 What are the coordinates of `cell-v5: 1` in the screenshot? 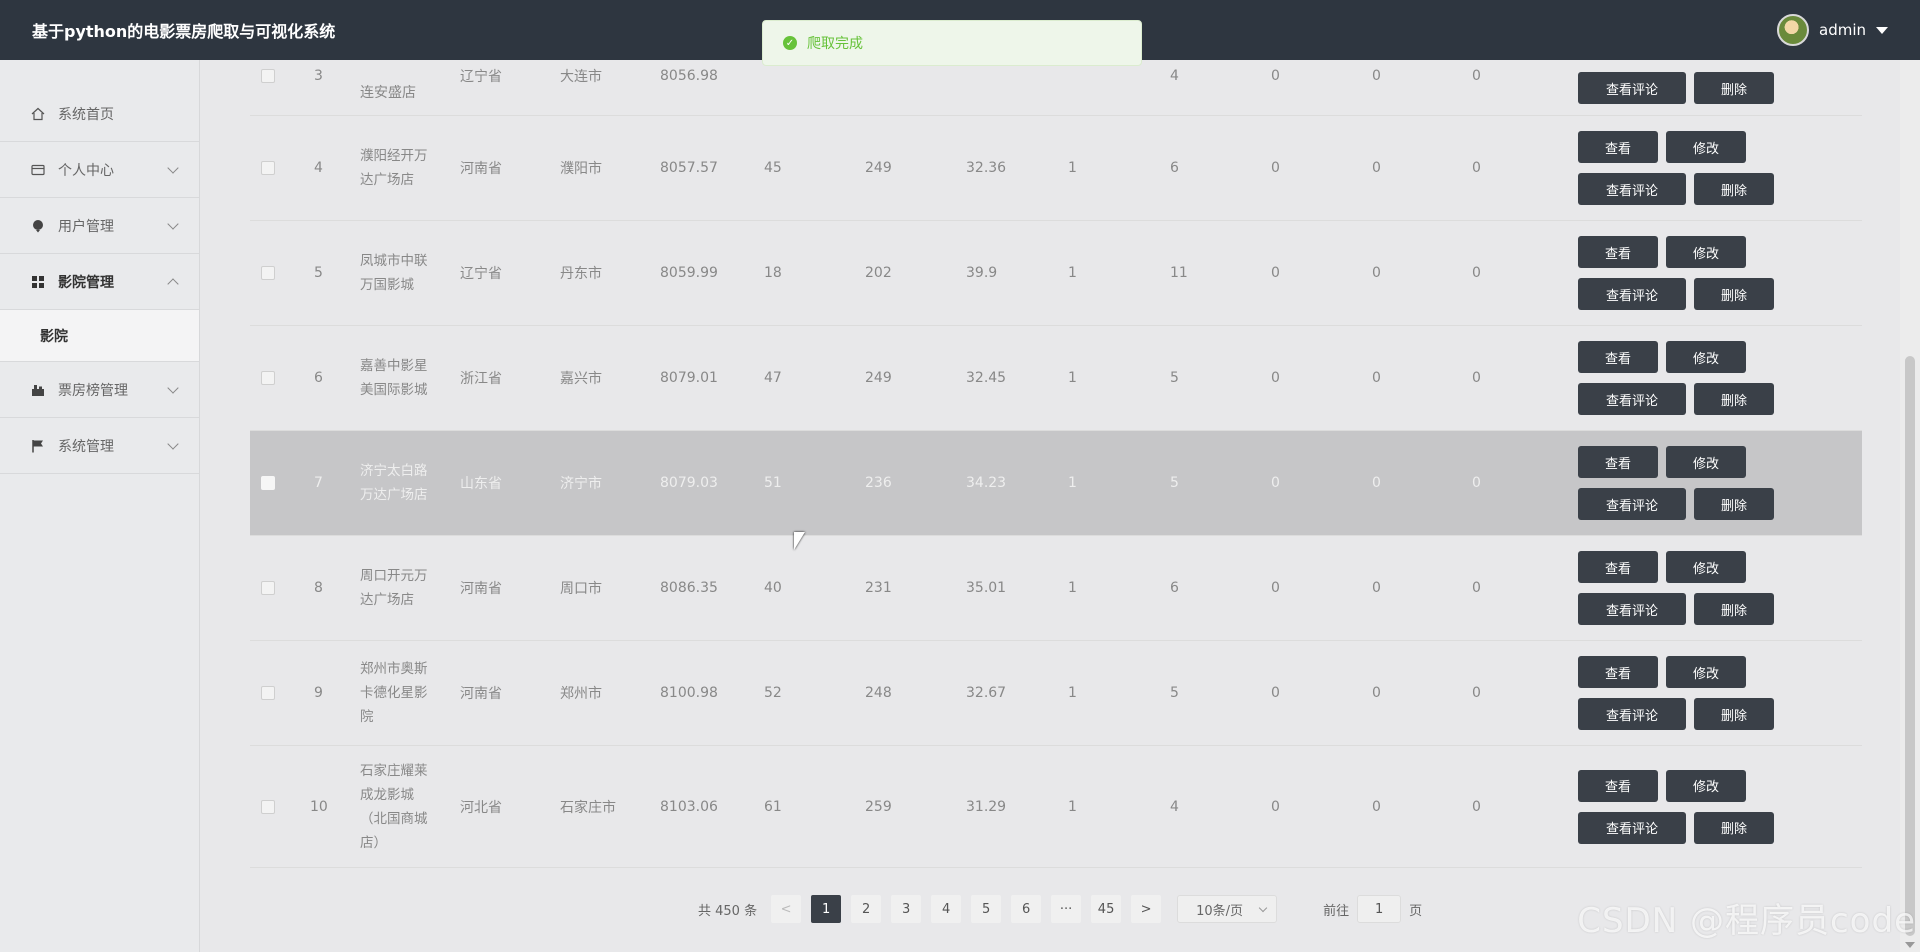 It's located at (1072, 588).